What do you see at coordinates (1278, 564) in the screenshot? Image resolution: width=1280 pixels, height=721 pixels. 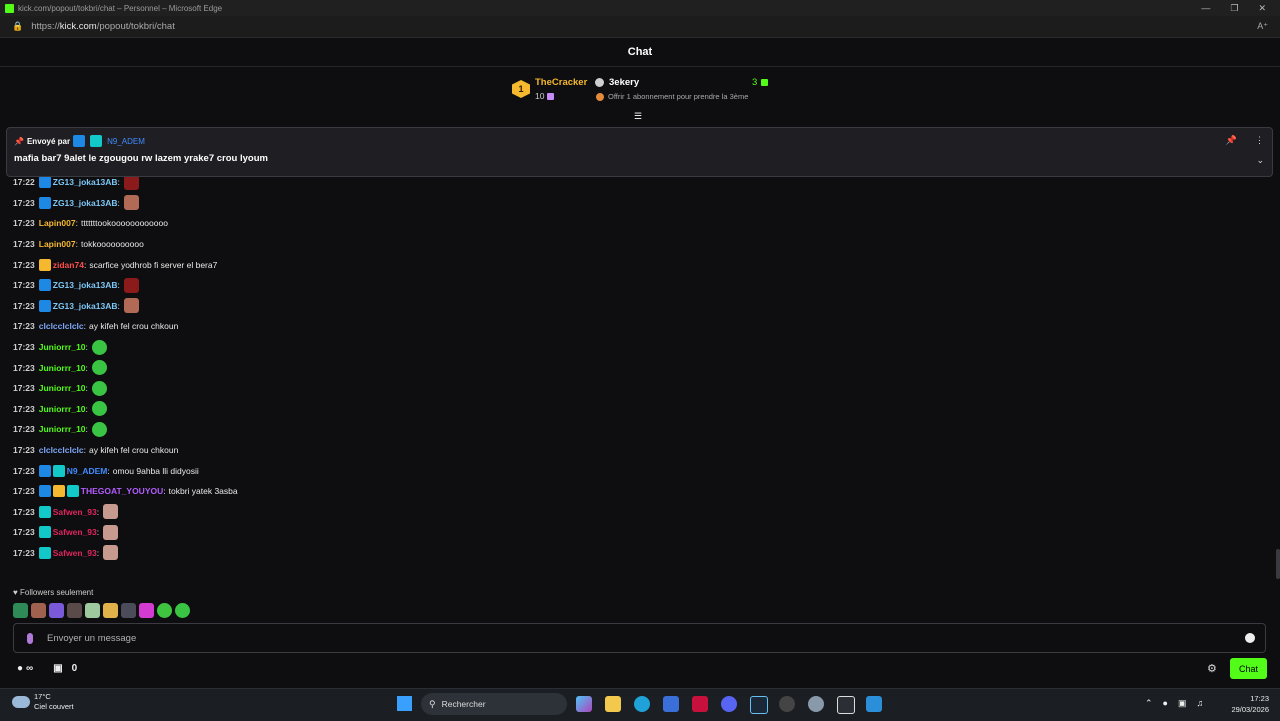 I see `chat-scrollbar` at bounding box center [1278, 564].